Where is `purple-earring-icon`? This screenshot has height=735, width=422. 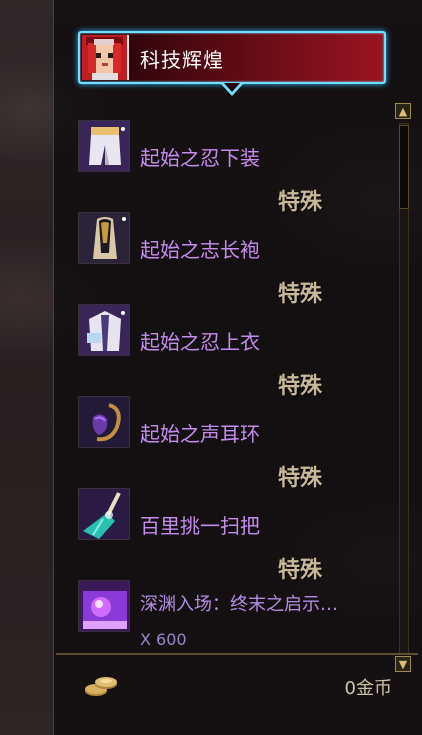 purple-earring-icon is located at coordinates (104, 422).